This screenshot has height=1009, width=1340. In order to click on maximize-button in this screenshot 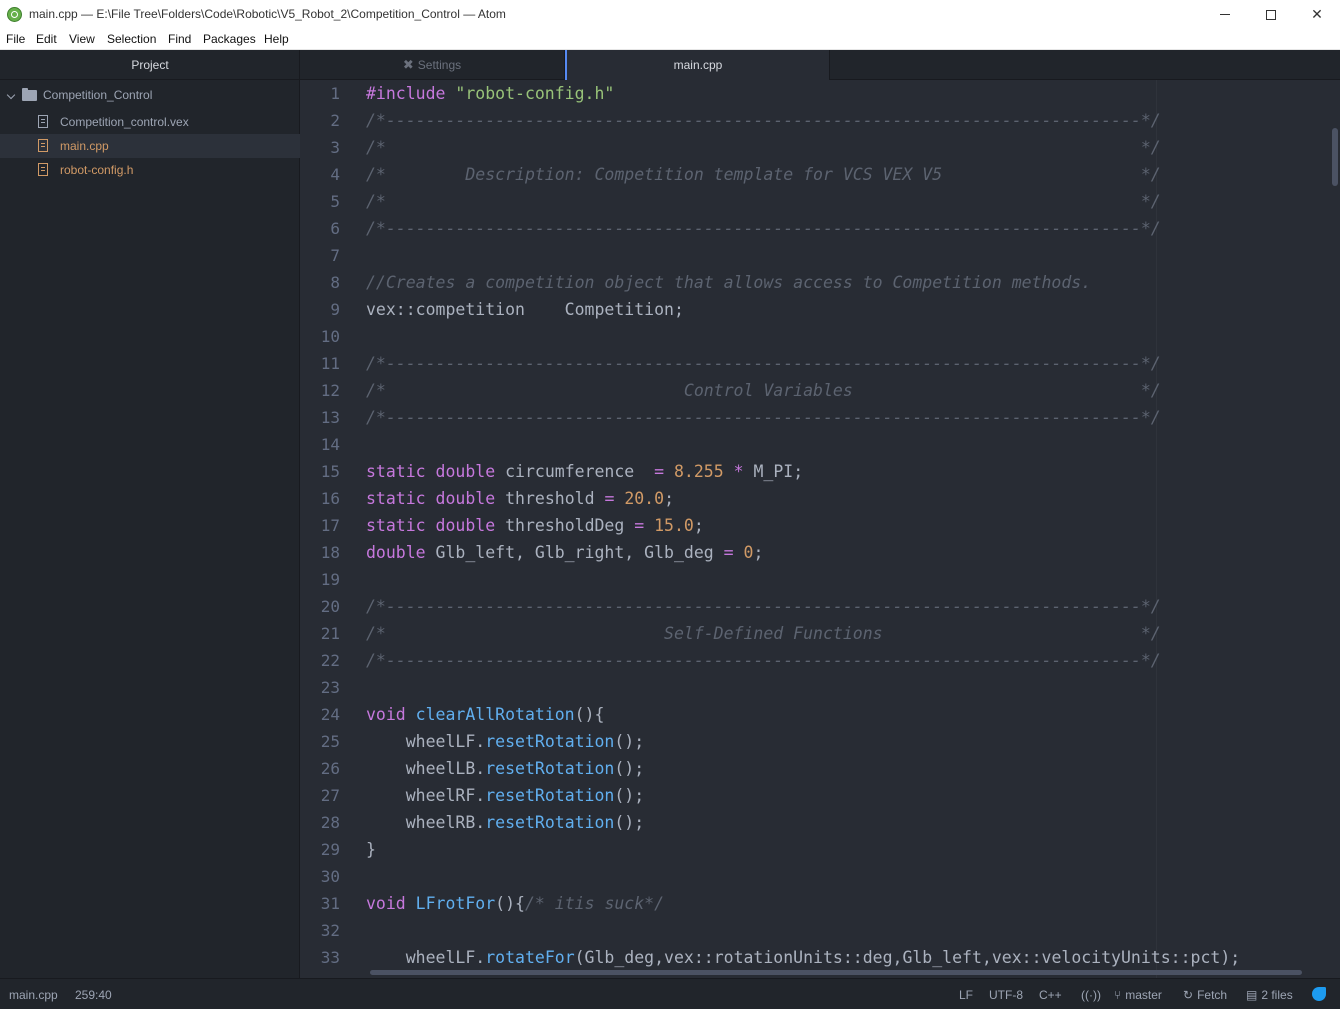, I will do `click(1271, 14)`.